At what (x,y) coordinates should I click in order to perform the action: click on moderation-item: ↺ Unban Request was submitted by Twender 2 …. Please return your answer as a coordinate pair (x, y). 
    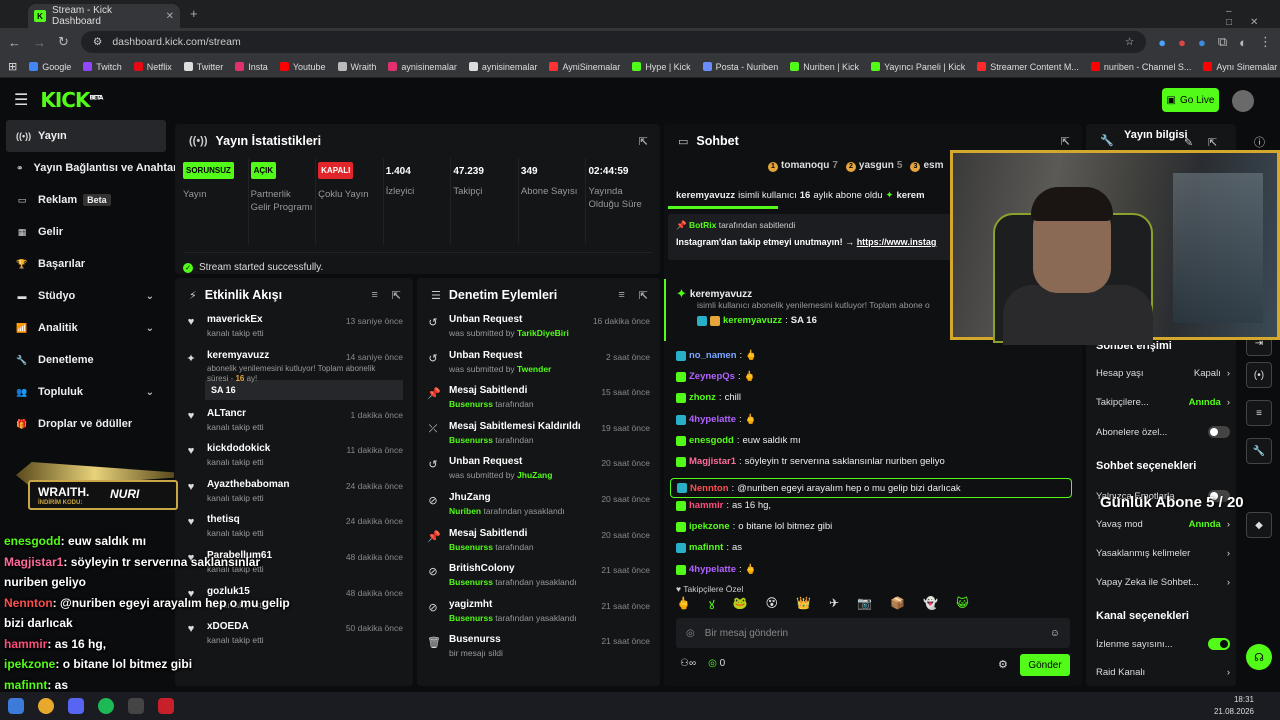
    Looking at the image, I should click on (538, 366).